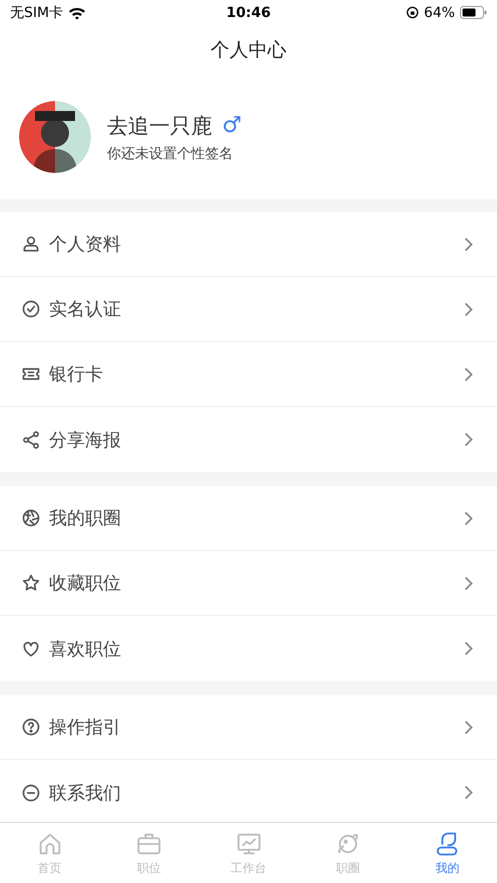  I want to click on carrier-text: 无SIM卡, so click(37, 13).